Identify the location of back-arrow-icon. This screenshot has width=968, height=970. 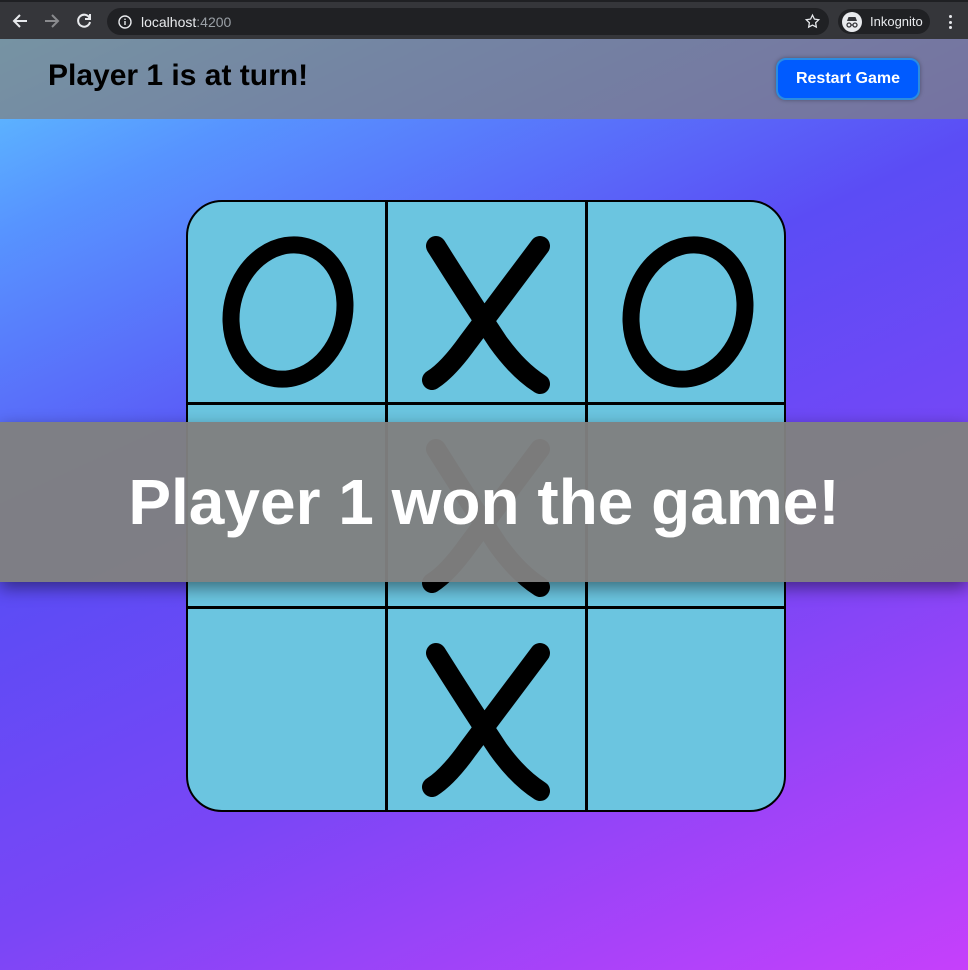
(19, 20).